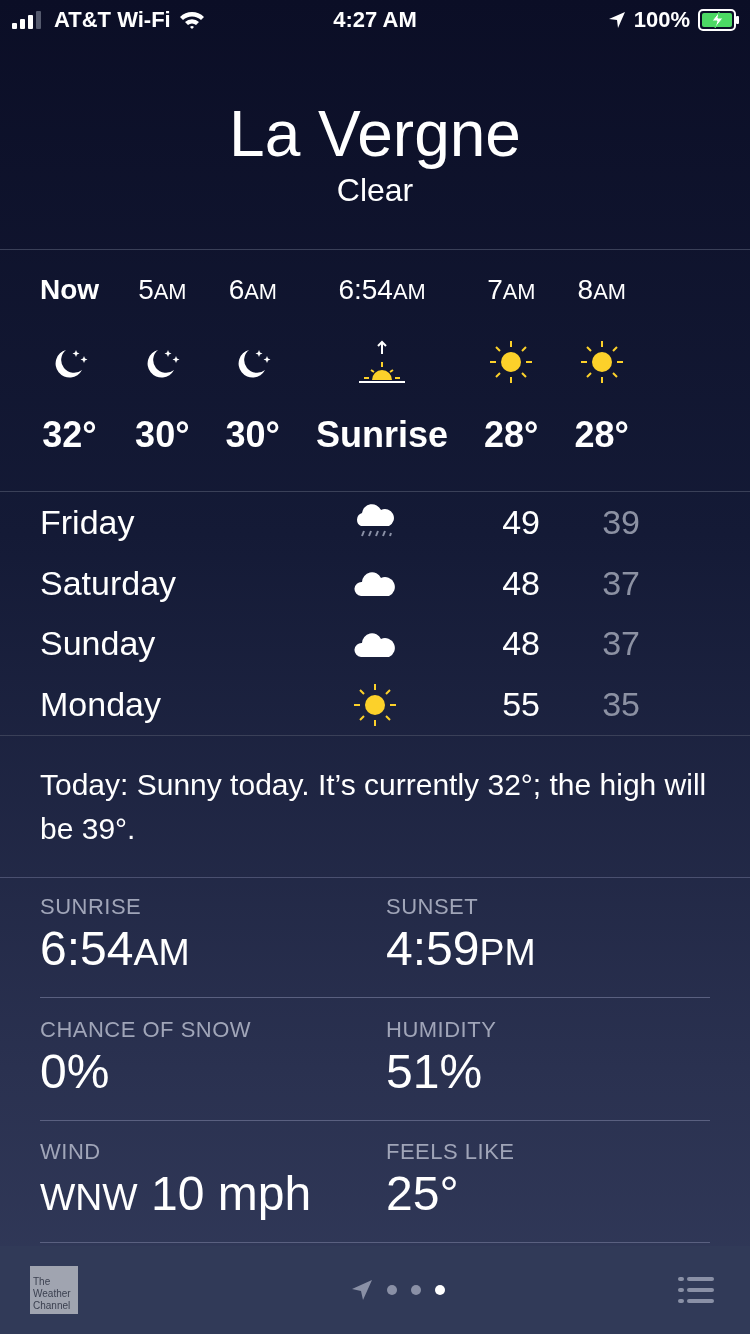 This screenshot has height=1334, width=750. Describe the element at coordinates (146, 1029) in the screenshot. I see `detail-label: CHANCE OF SNOW` at that location.